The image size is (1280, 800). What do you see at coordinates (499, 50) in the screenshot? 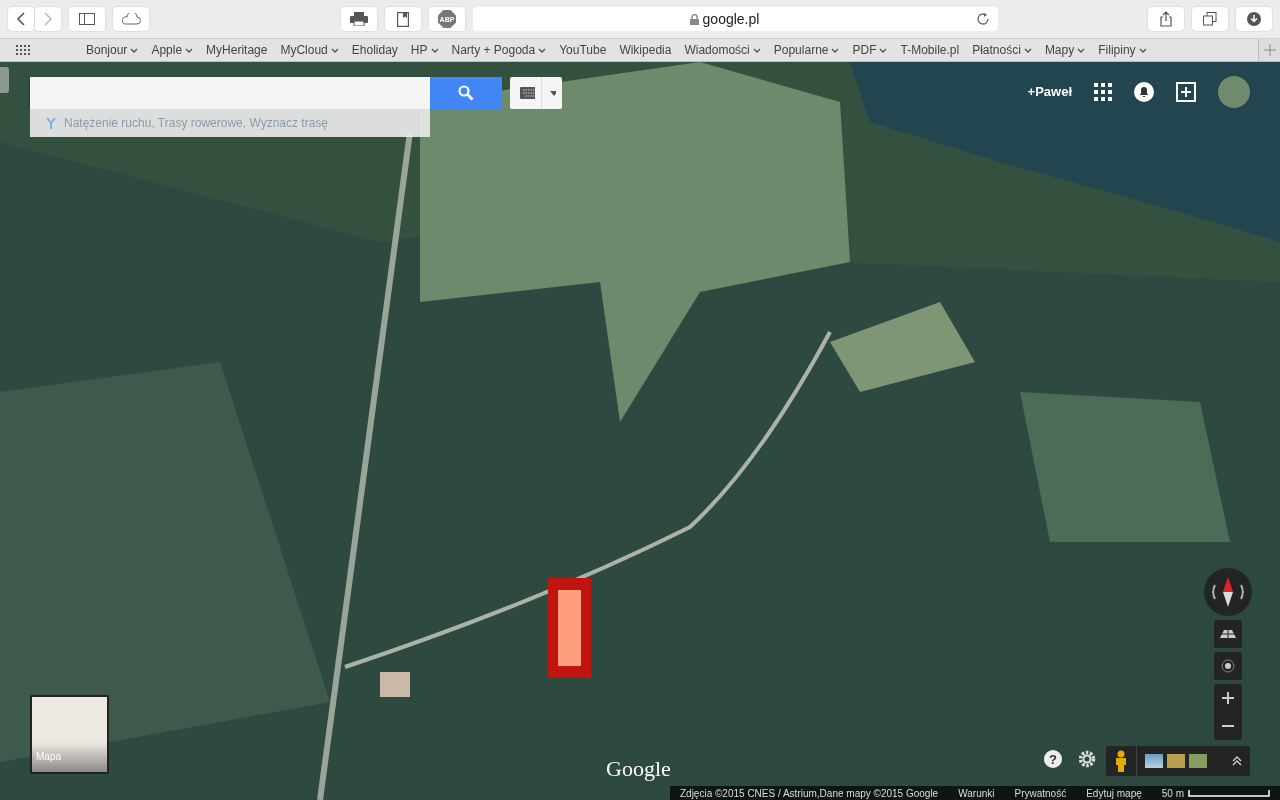
I see `bookmark-folder: Narty + Pogoda` at bounding box center [499, 50].